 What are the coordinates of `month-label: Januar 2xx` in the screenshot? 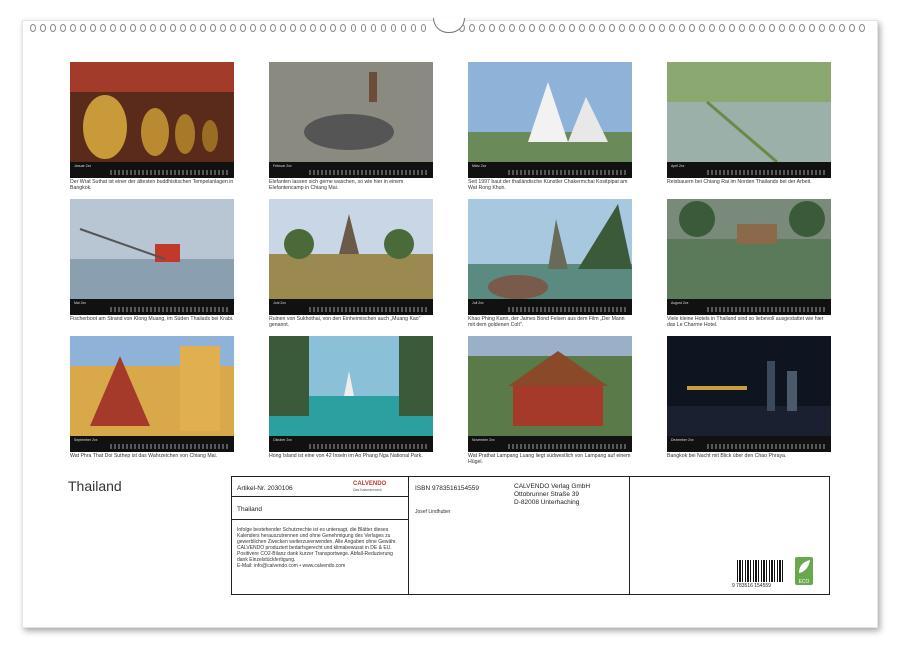 It's located at (82, 166).